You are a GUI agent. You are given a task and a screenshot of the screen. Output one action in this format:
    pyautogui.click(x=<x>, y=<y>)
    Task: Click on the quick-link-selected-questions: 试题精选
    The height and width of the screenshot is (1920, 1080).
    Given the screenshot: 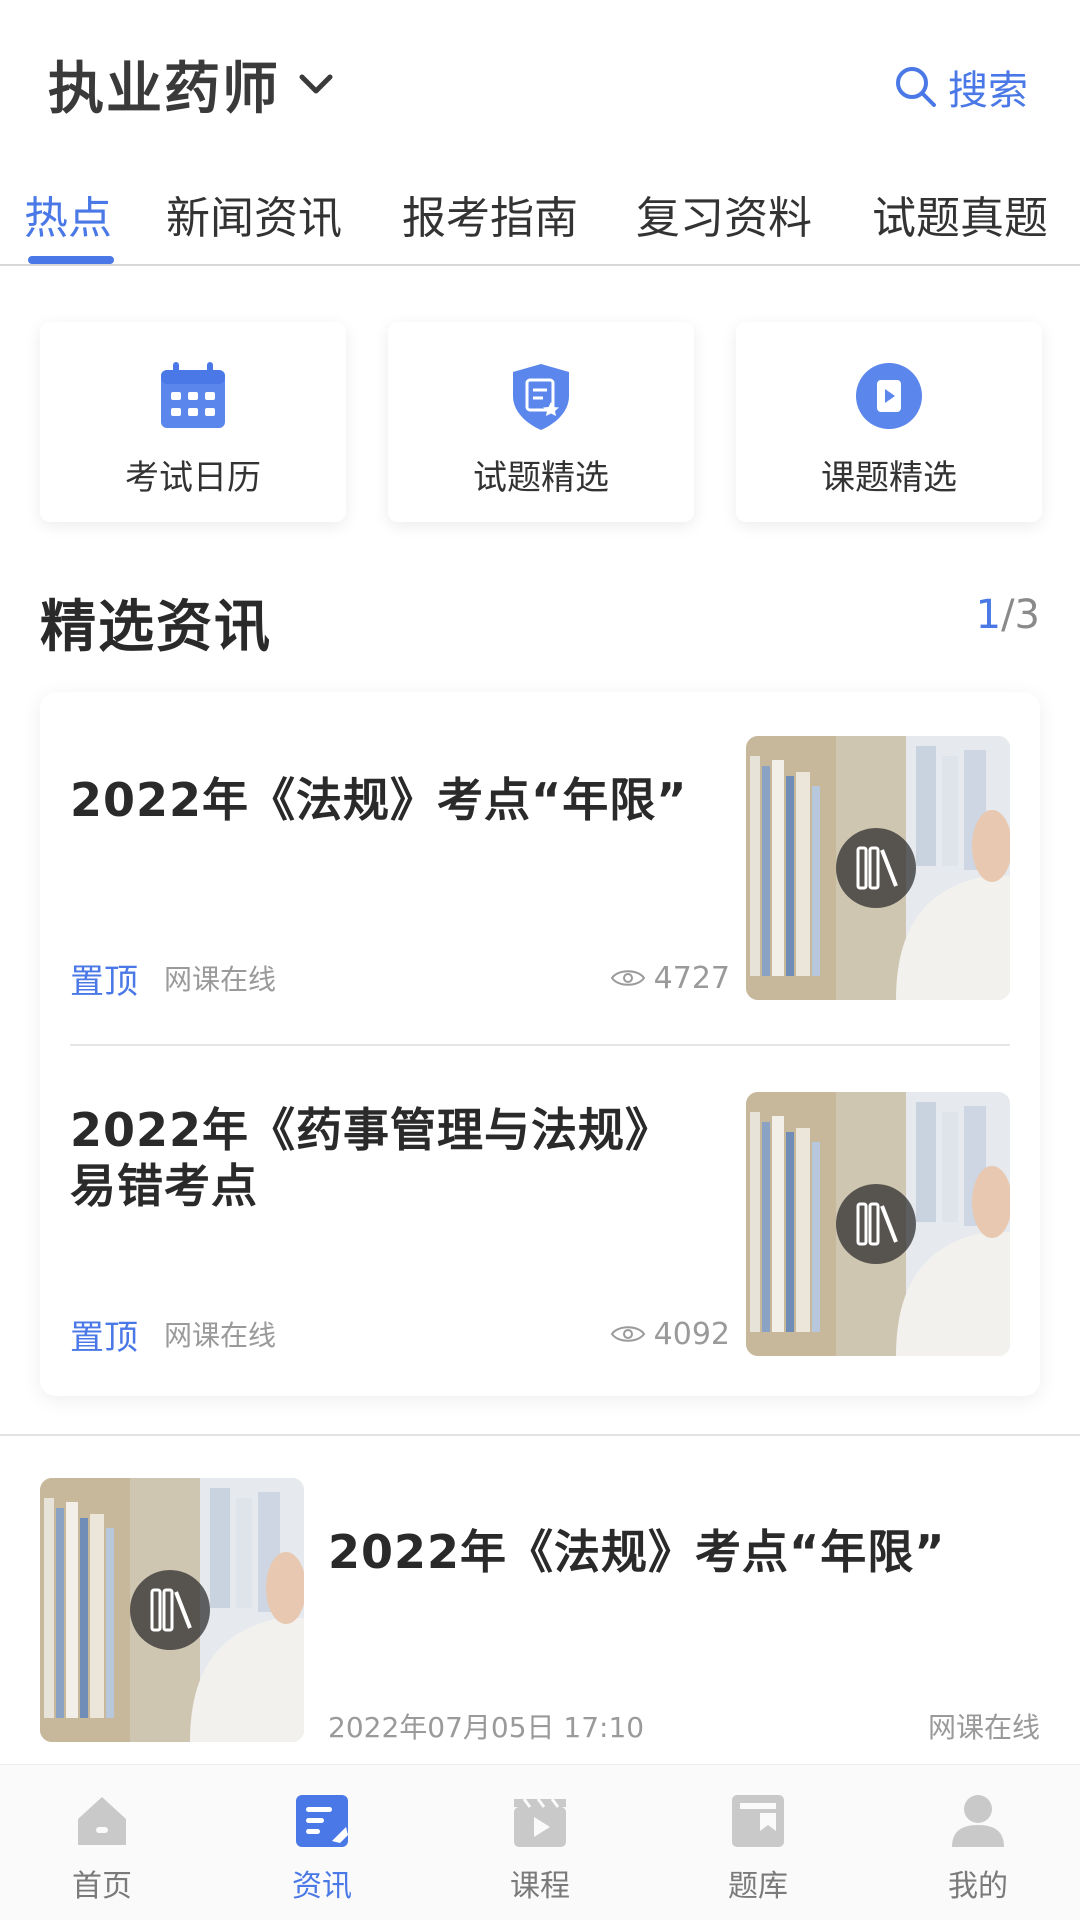 What is the action you would take?
    pyautogui.click(x=541, y=422)
    